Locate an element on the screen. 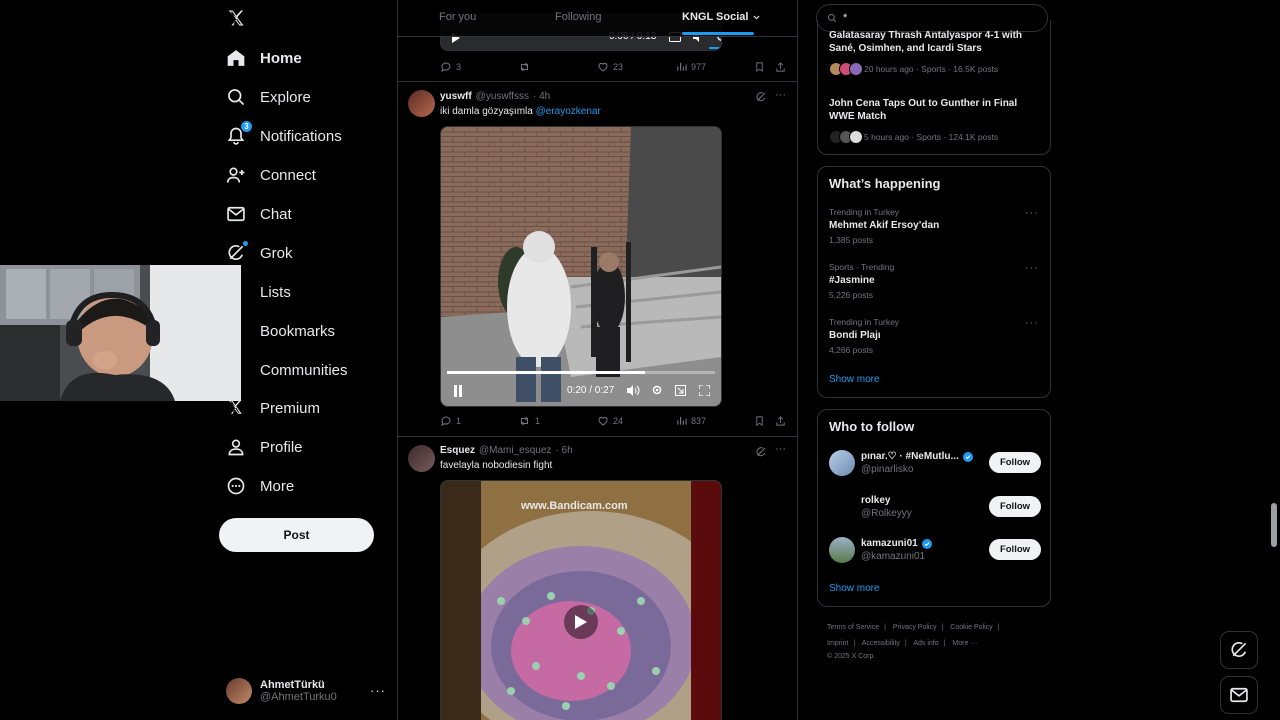  video-progress-track is located at coordinates (581, 372).